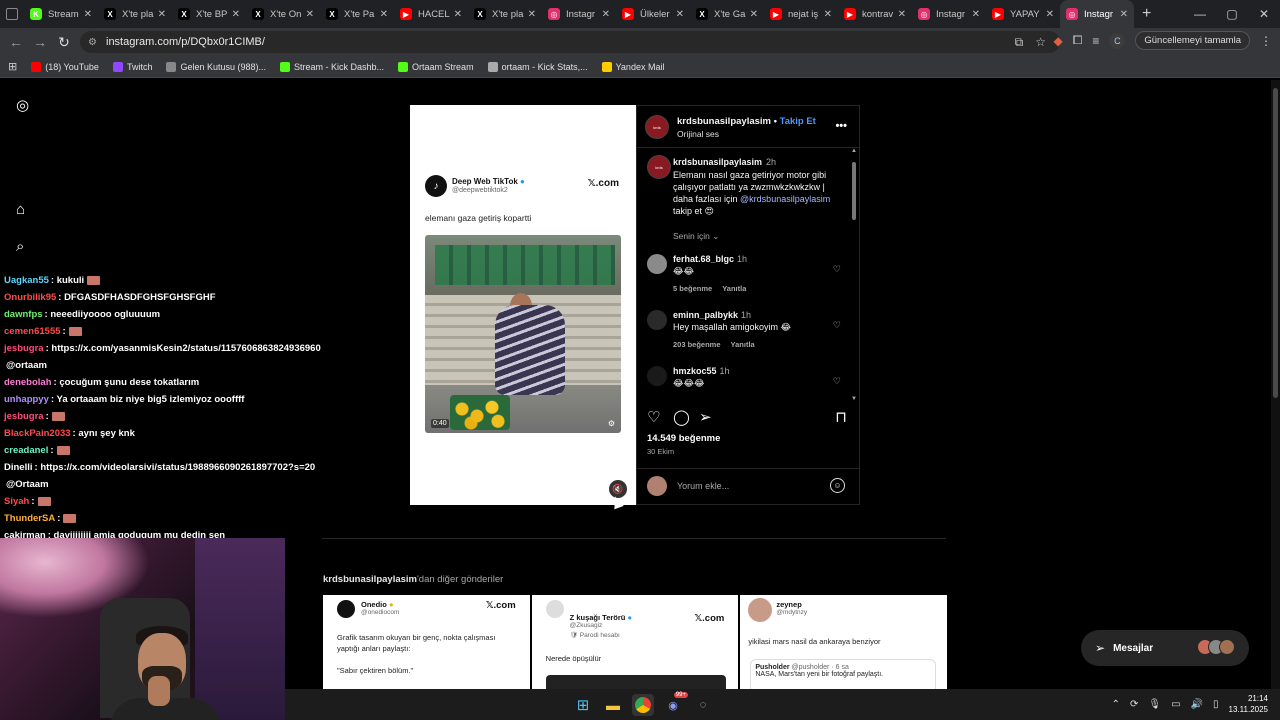  What do you see at coordinates (1248, 704) in the screenshot?
I see `system-clock: 21:14 13.11.2025` at bounding box center [1248, 704].